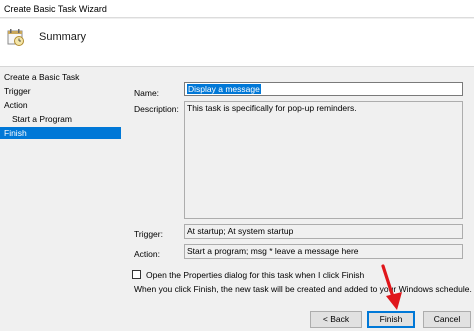  I want to click on nav-step-trigger: Trigger, so click(17, 91).